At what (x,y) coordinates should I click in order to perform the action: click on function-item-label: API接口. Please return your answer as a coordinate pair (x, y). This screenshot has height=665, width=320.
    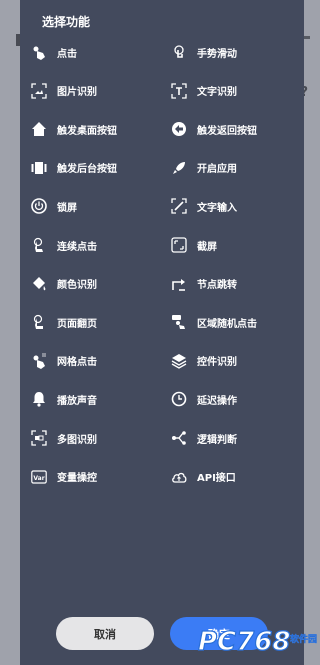
    Looking at the image, I should click on (216, 479).